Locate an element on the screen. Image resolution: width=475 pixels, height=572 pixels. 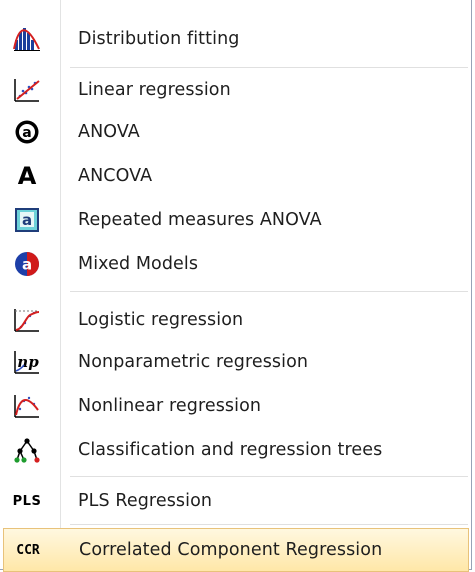
menu-item-nonlinear-regression: Nonlinear regression is located at coordinates (235, 406).